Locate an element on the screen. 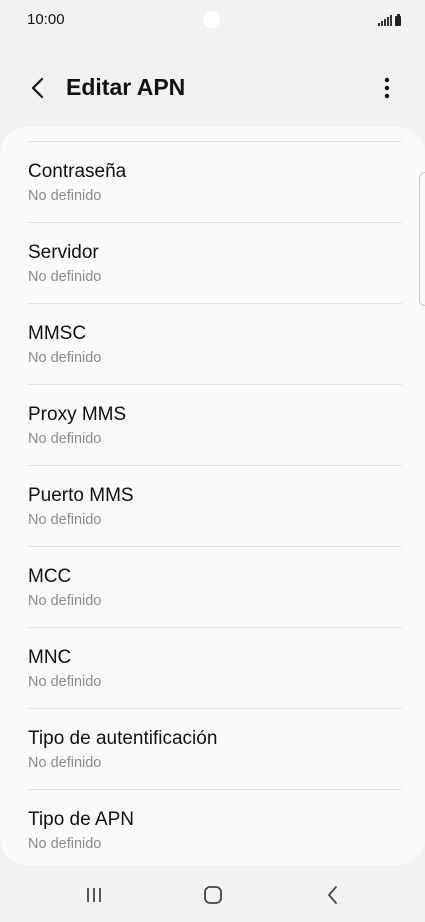  item-label: Servidor is located at coordinates (63, 252).